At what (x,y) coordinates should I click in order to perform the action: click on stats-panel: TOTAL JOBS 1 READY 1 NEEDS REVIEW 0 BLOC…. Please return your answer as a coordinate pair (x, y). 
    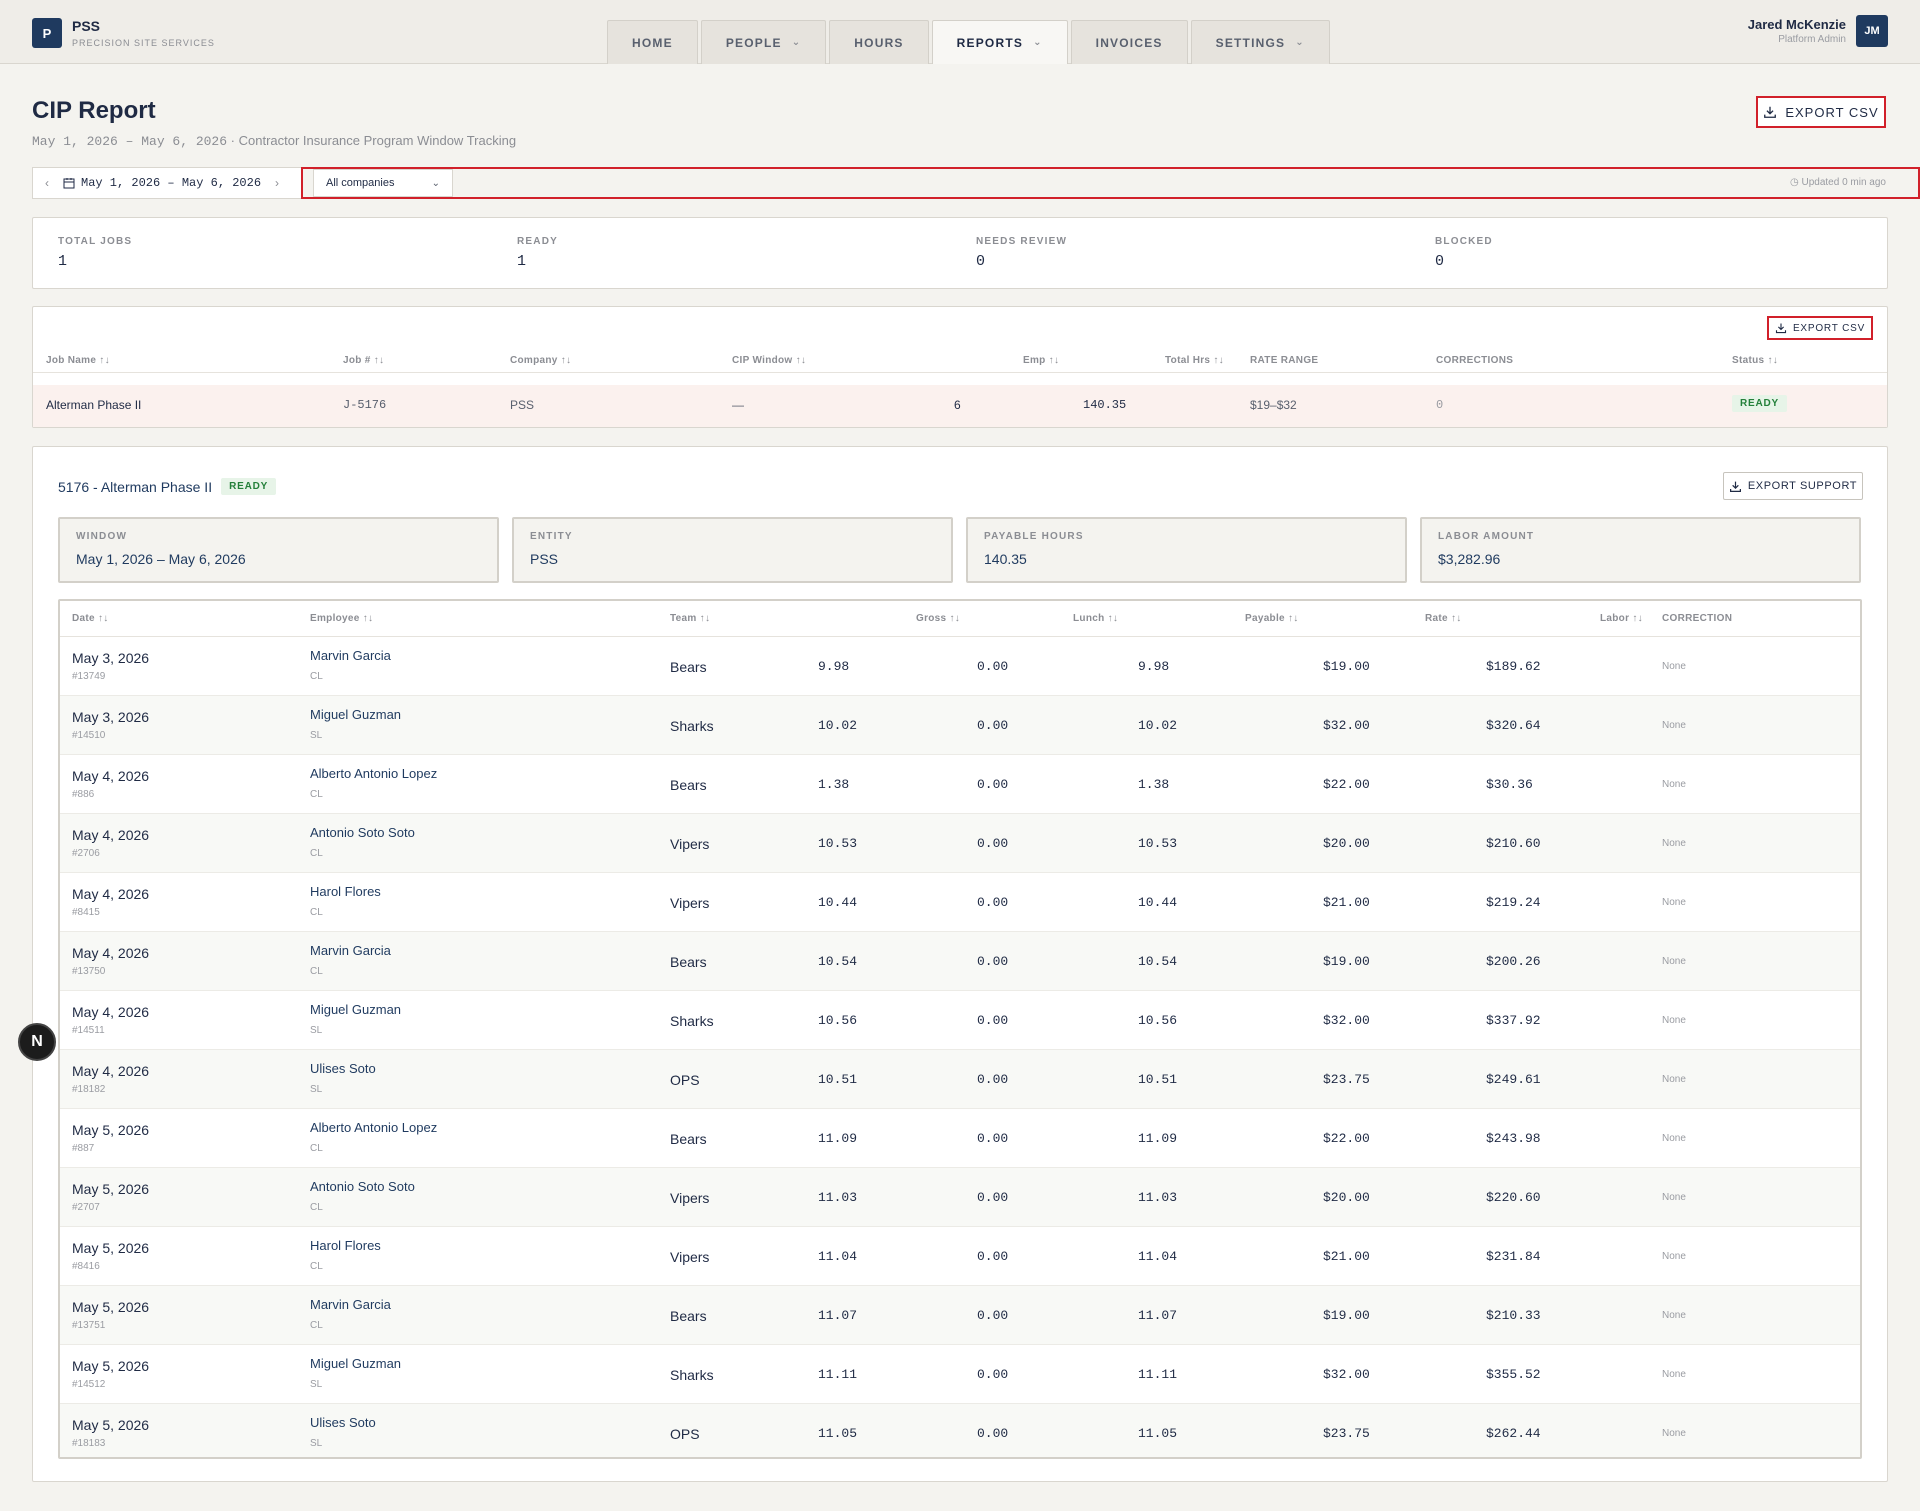
    Looking at the image, I should click on (960, 253).